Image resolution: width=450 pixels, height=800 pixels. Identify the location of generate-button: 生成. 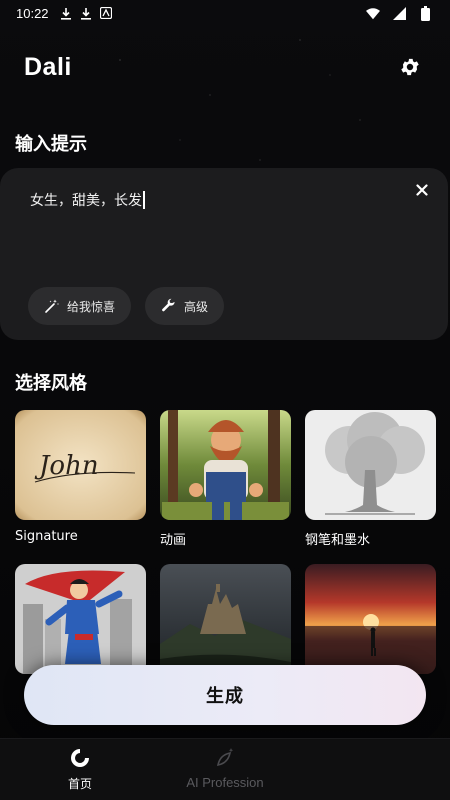
(225, 695).